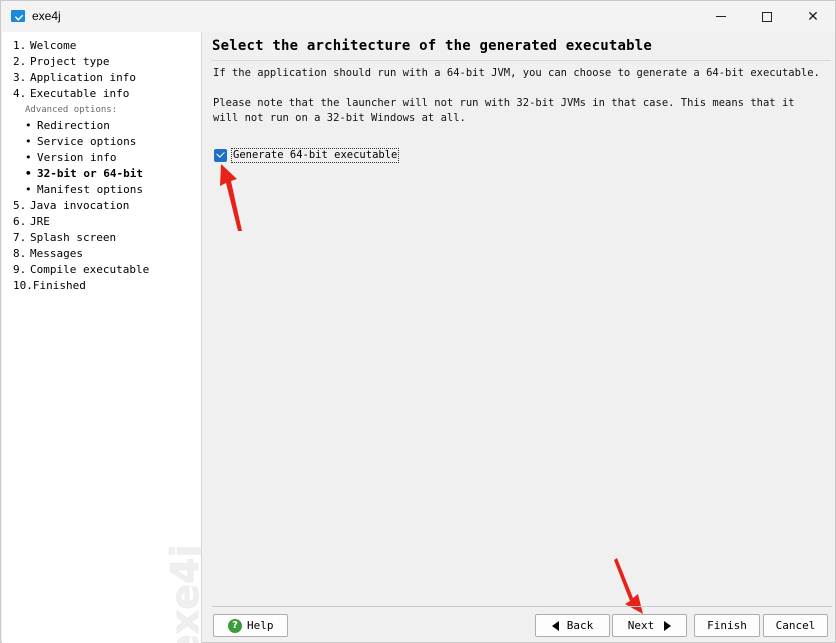 This screenshot has width=836, height=643. I want to click on step-welcome: 1. Welcome, so click(101, 46).